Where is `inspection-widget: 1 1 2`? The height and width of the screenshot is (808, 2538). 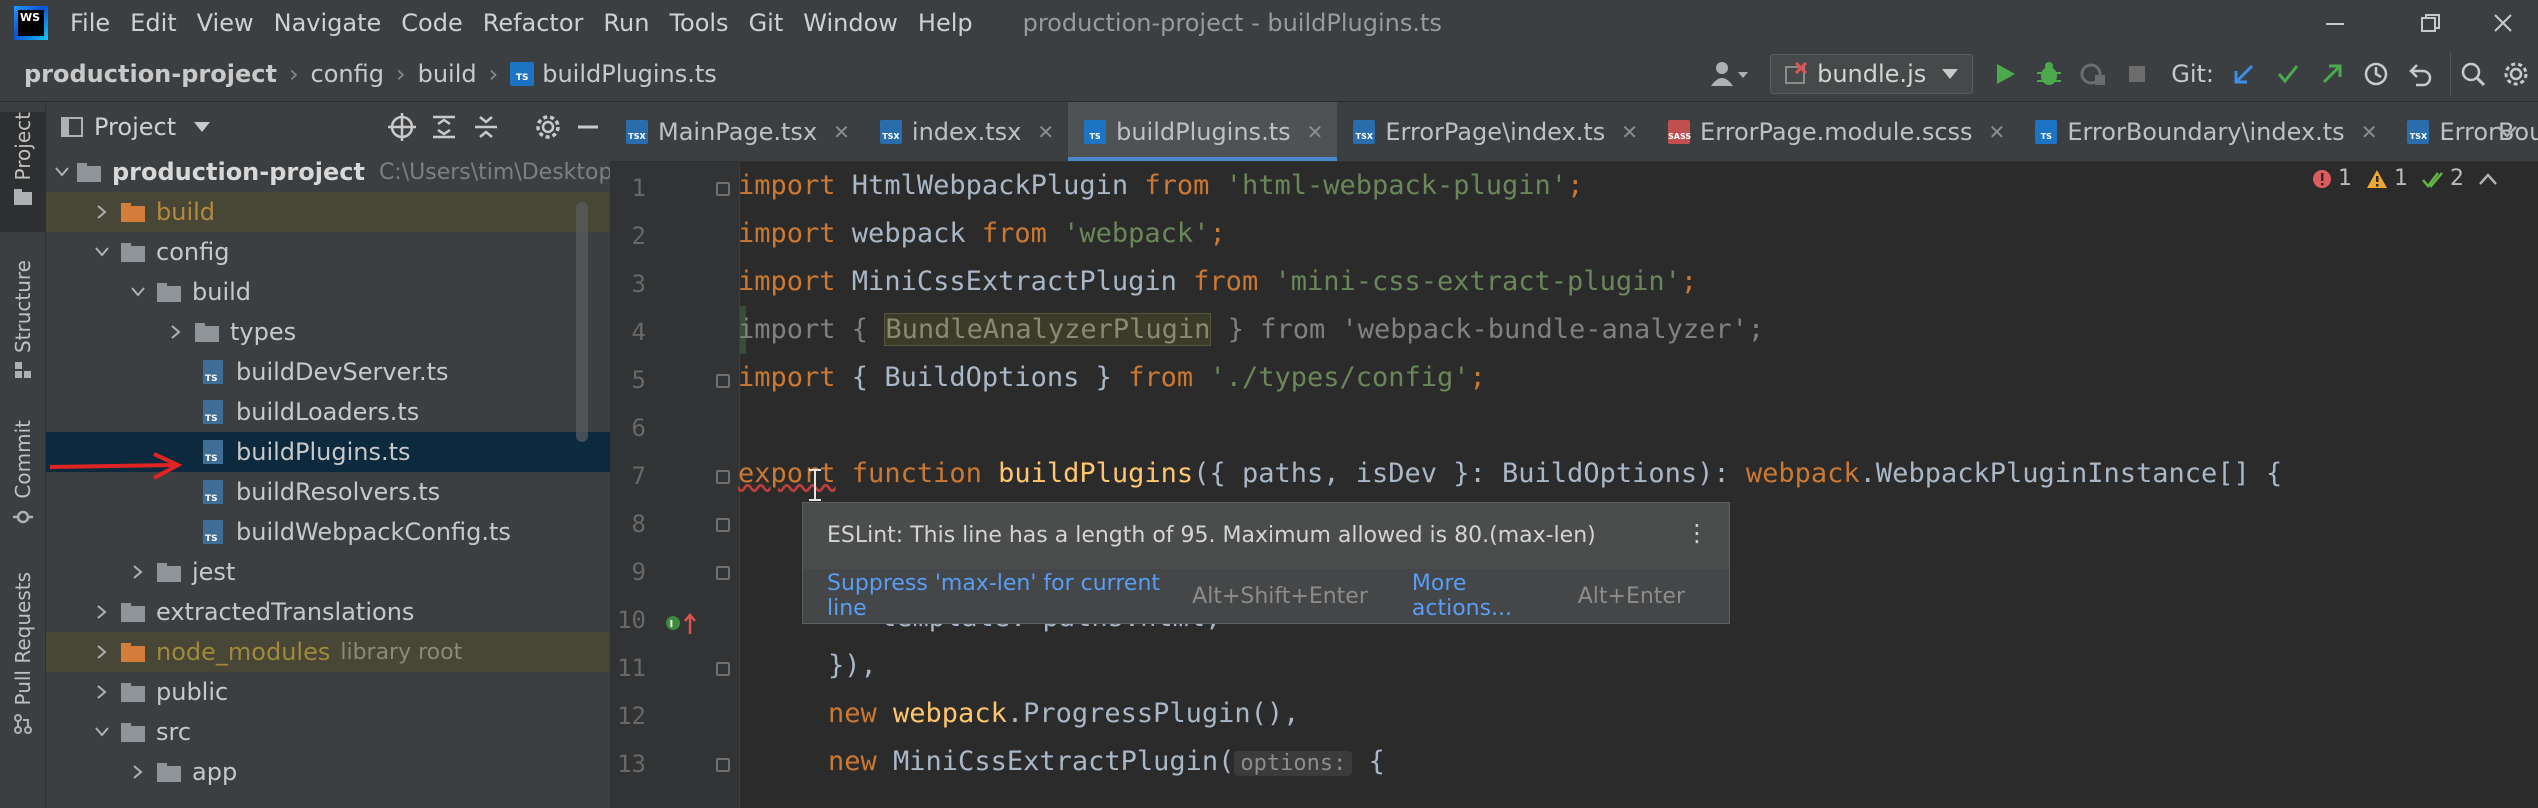 inspection-widget: 1 1 2 is located at coordinates (2405, 178).